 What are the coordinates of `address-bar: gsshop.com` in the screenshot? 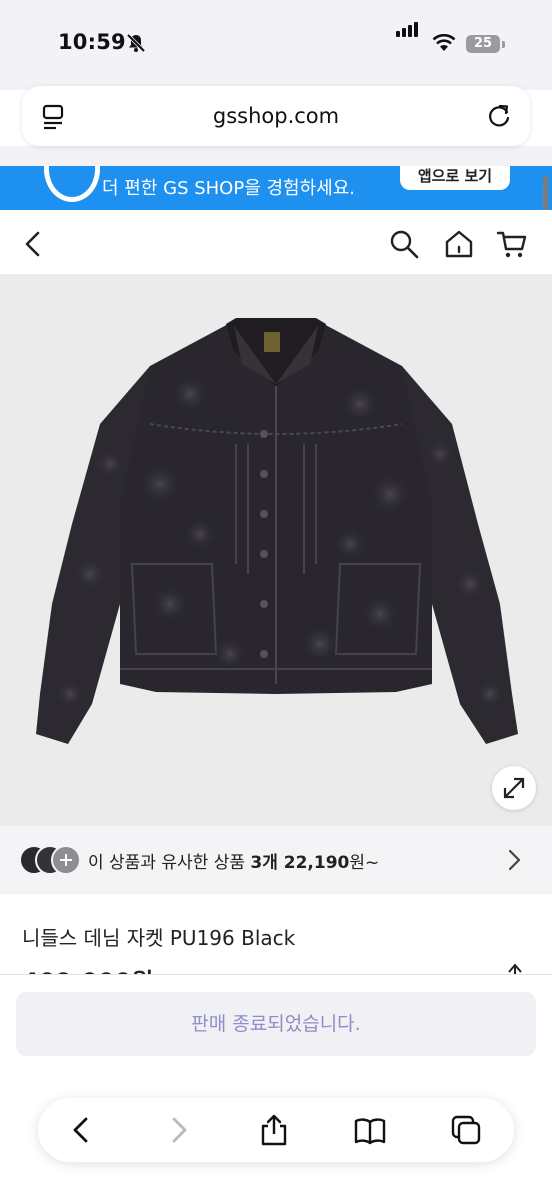 It's located at (276, 116).